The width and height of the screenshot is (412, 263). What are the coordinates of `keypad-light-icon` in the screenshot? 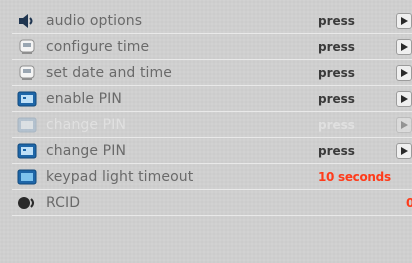 It's located at (27, 177).